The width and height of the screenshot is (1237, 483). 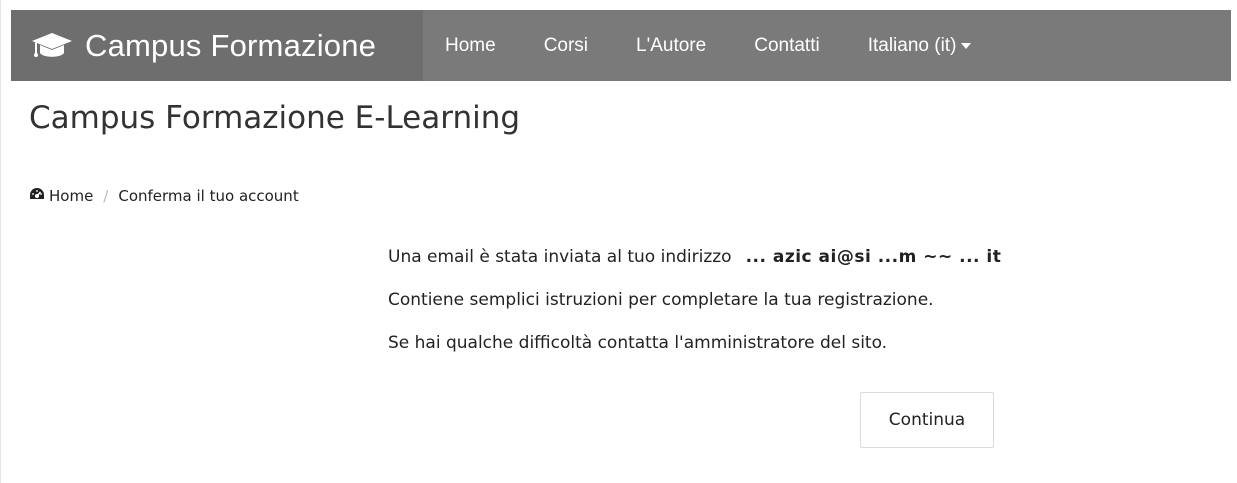 What do you see at coordinates (471, 45) in the screenshot?
I see `nav-item-home: Home` at bounding box center [471, 45].